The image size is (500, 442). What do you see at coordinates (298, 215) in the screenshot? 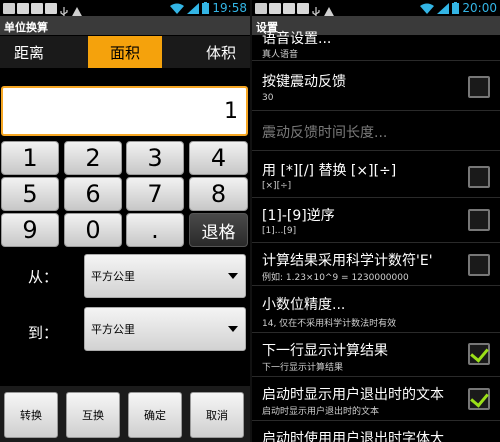
I see `pref-reverse-title: [1]-[9]逆序` at bounding box center [298, 215].